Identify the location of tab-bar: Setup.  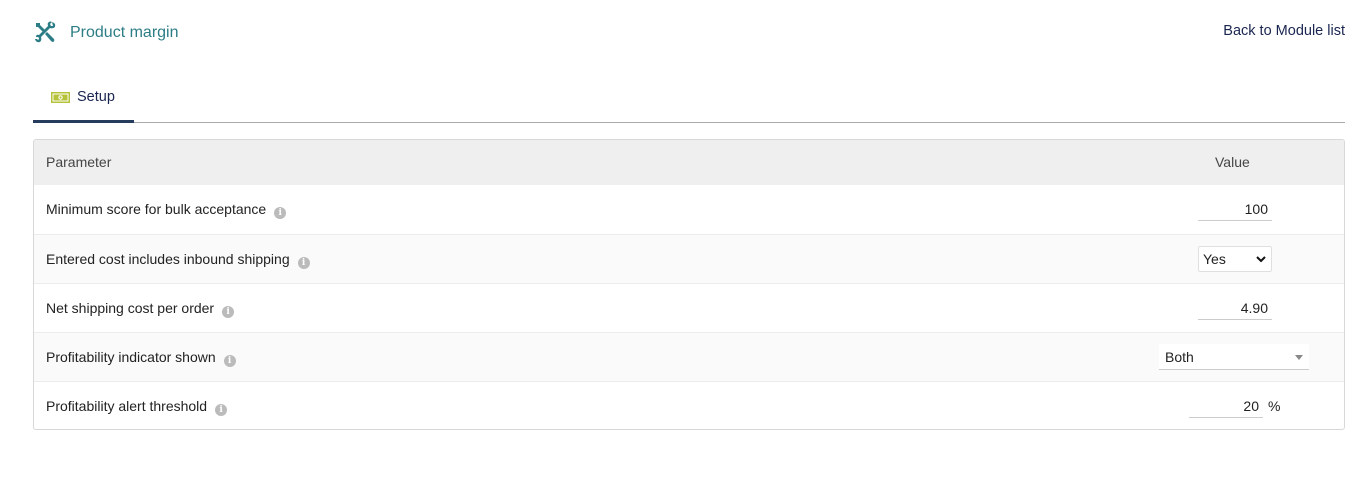
(689, 100).